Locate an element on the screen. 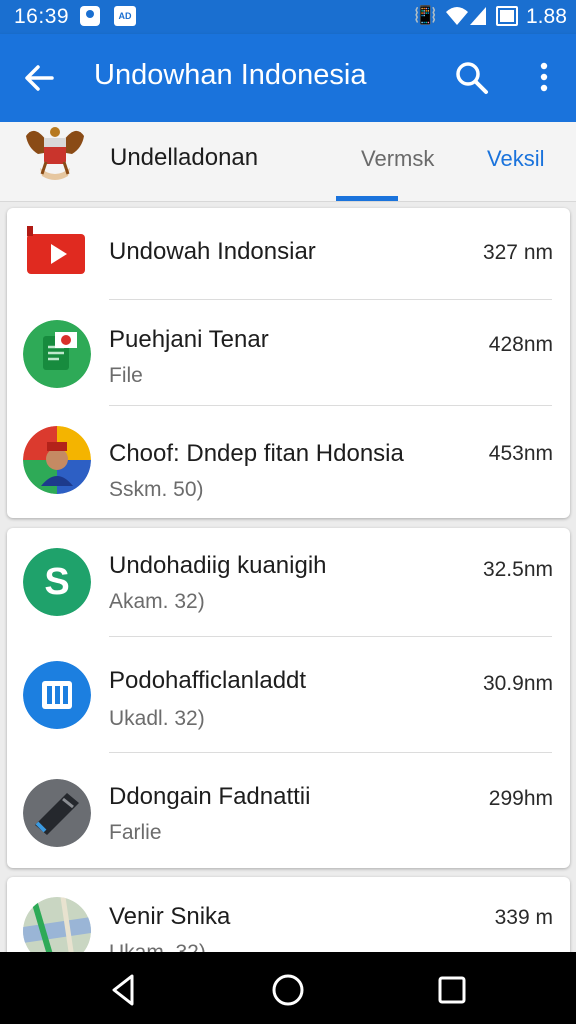 Image resolution: width=576 pixels, height=1024 pixels. arrow-left-icon is located at coordinates (40, 78).